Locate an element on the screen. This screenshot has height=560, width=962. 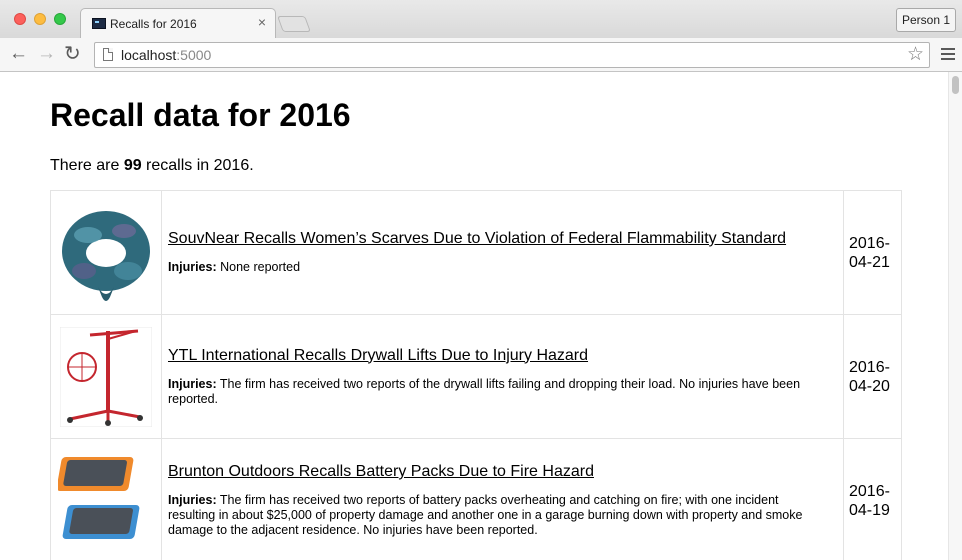
terminal-favicon-icon is located at coordinates (99, 23).